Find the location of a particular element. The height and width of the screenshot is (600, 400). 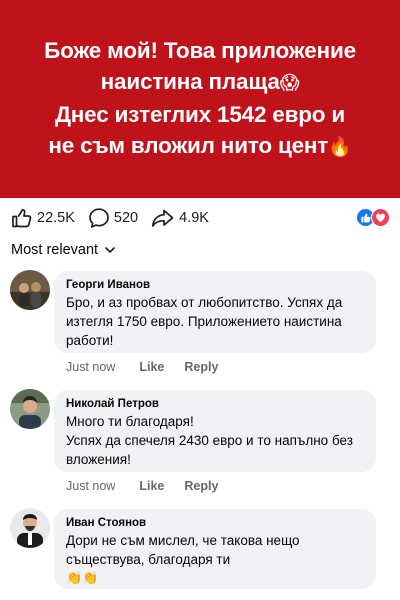

headline-line-4: не съм вложил нито цент🔥 is located at coordinates (199, 146).